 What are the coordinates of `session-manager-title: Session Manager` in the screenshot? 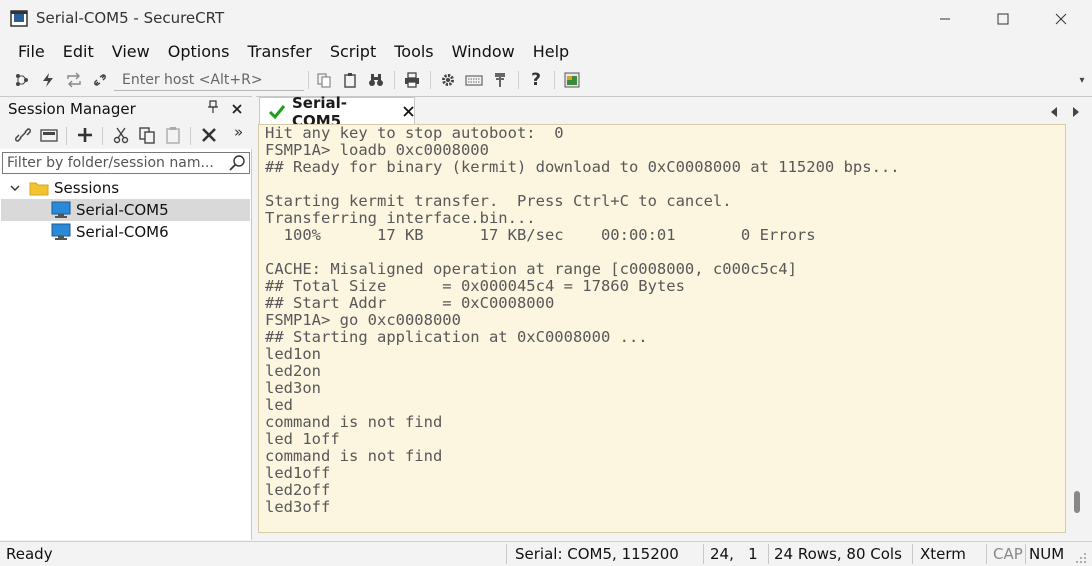 It's located at (72, 109).